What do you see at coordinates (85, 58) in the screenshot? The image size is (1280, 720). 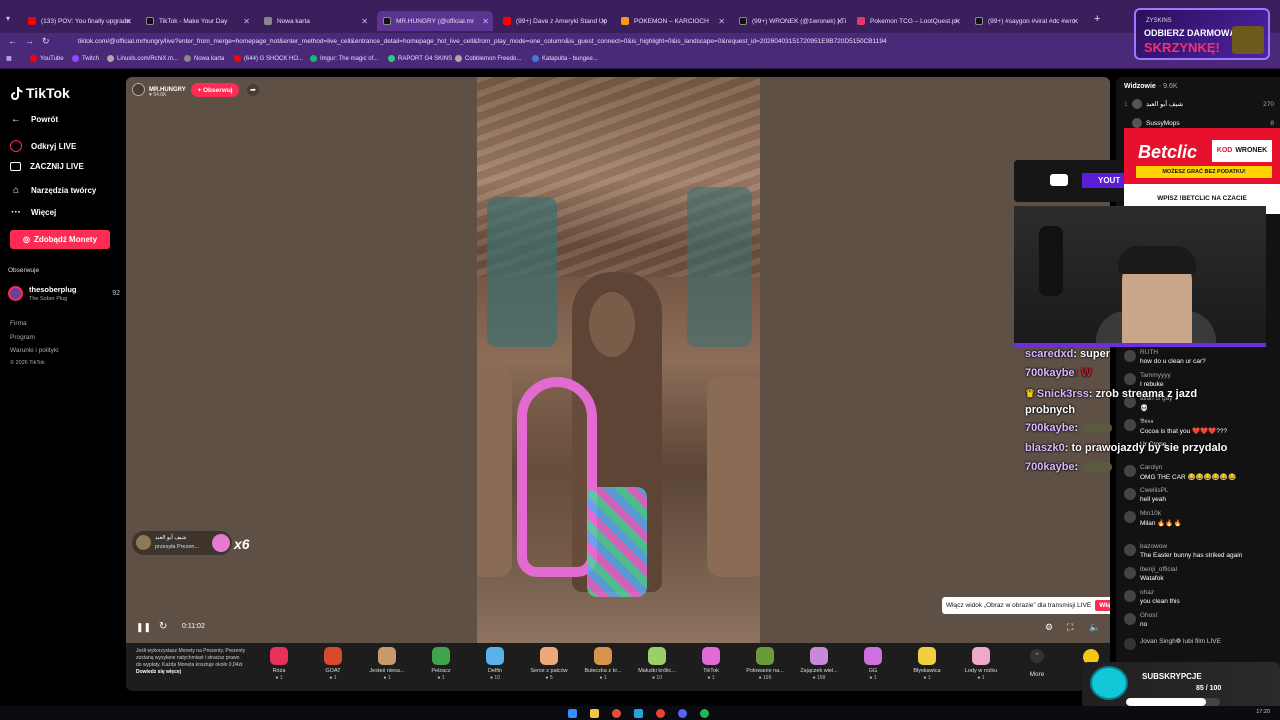 I see `bookmark-twitch: Twitch` at bounding box center [85, 58].